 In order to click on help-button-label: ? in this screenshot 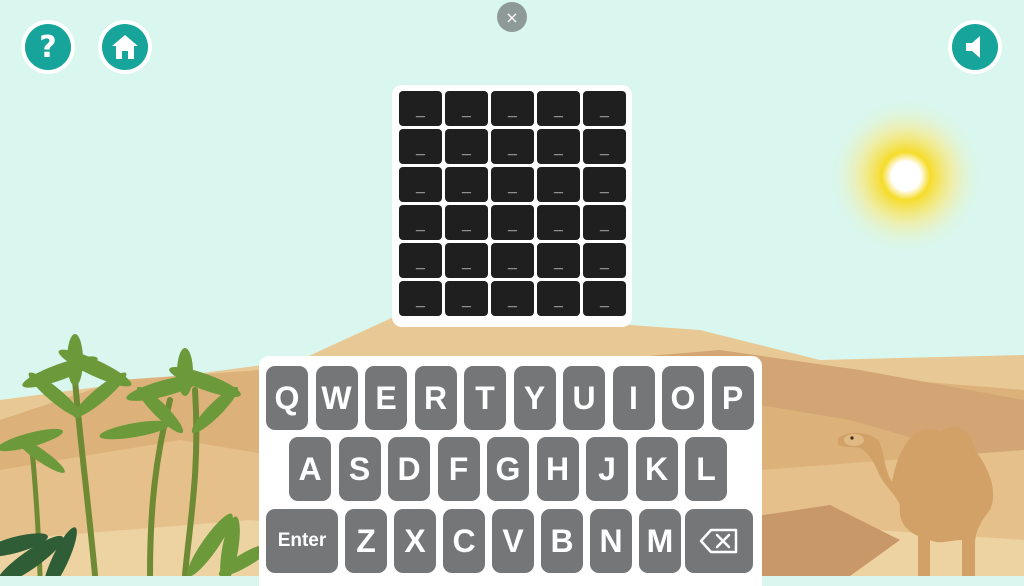, I will do `click(48, 47)`.